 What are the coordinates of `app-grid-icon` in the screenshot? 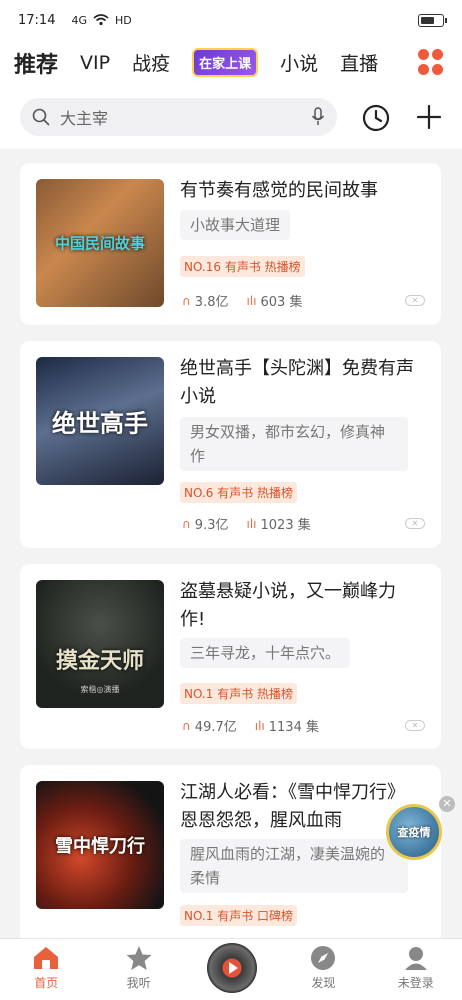 It's located at (431, 62).